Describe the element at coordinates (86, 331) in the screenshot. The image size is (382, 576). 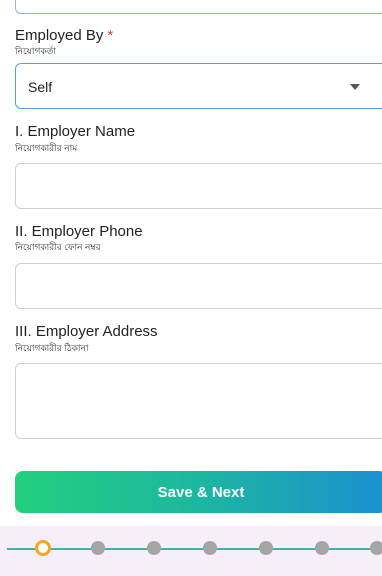
I see `employer-address-label: III. Employer Address` at that location.